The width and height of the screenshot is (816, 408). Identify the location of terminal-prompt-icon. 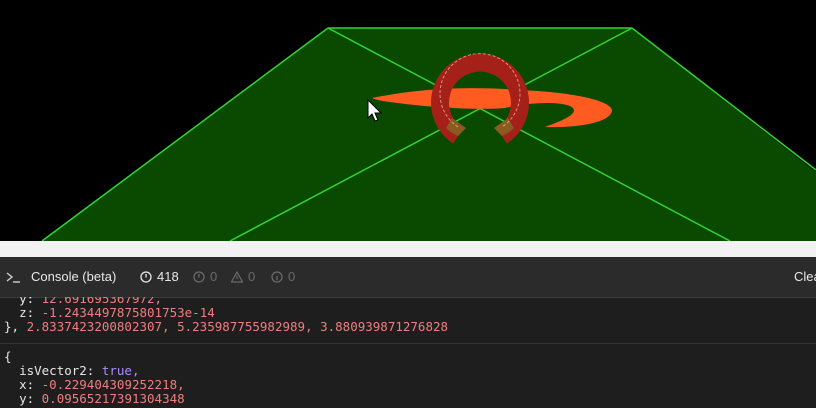
(13, 277).